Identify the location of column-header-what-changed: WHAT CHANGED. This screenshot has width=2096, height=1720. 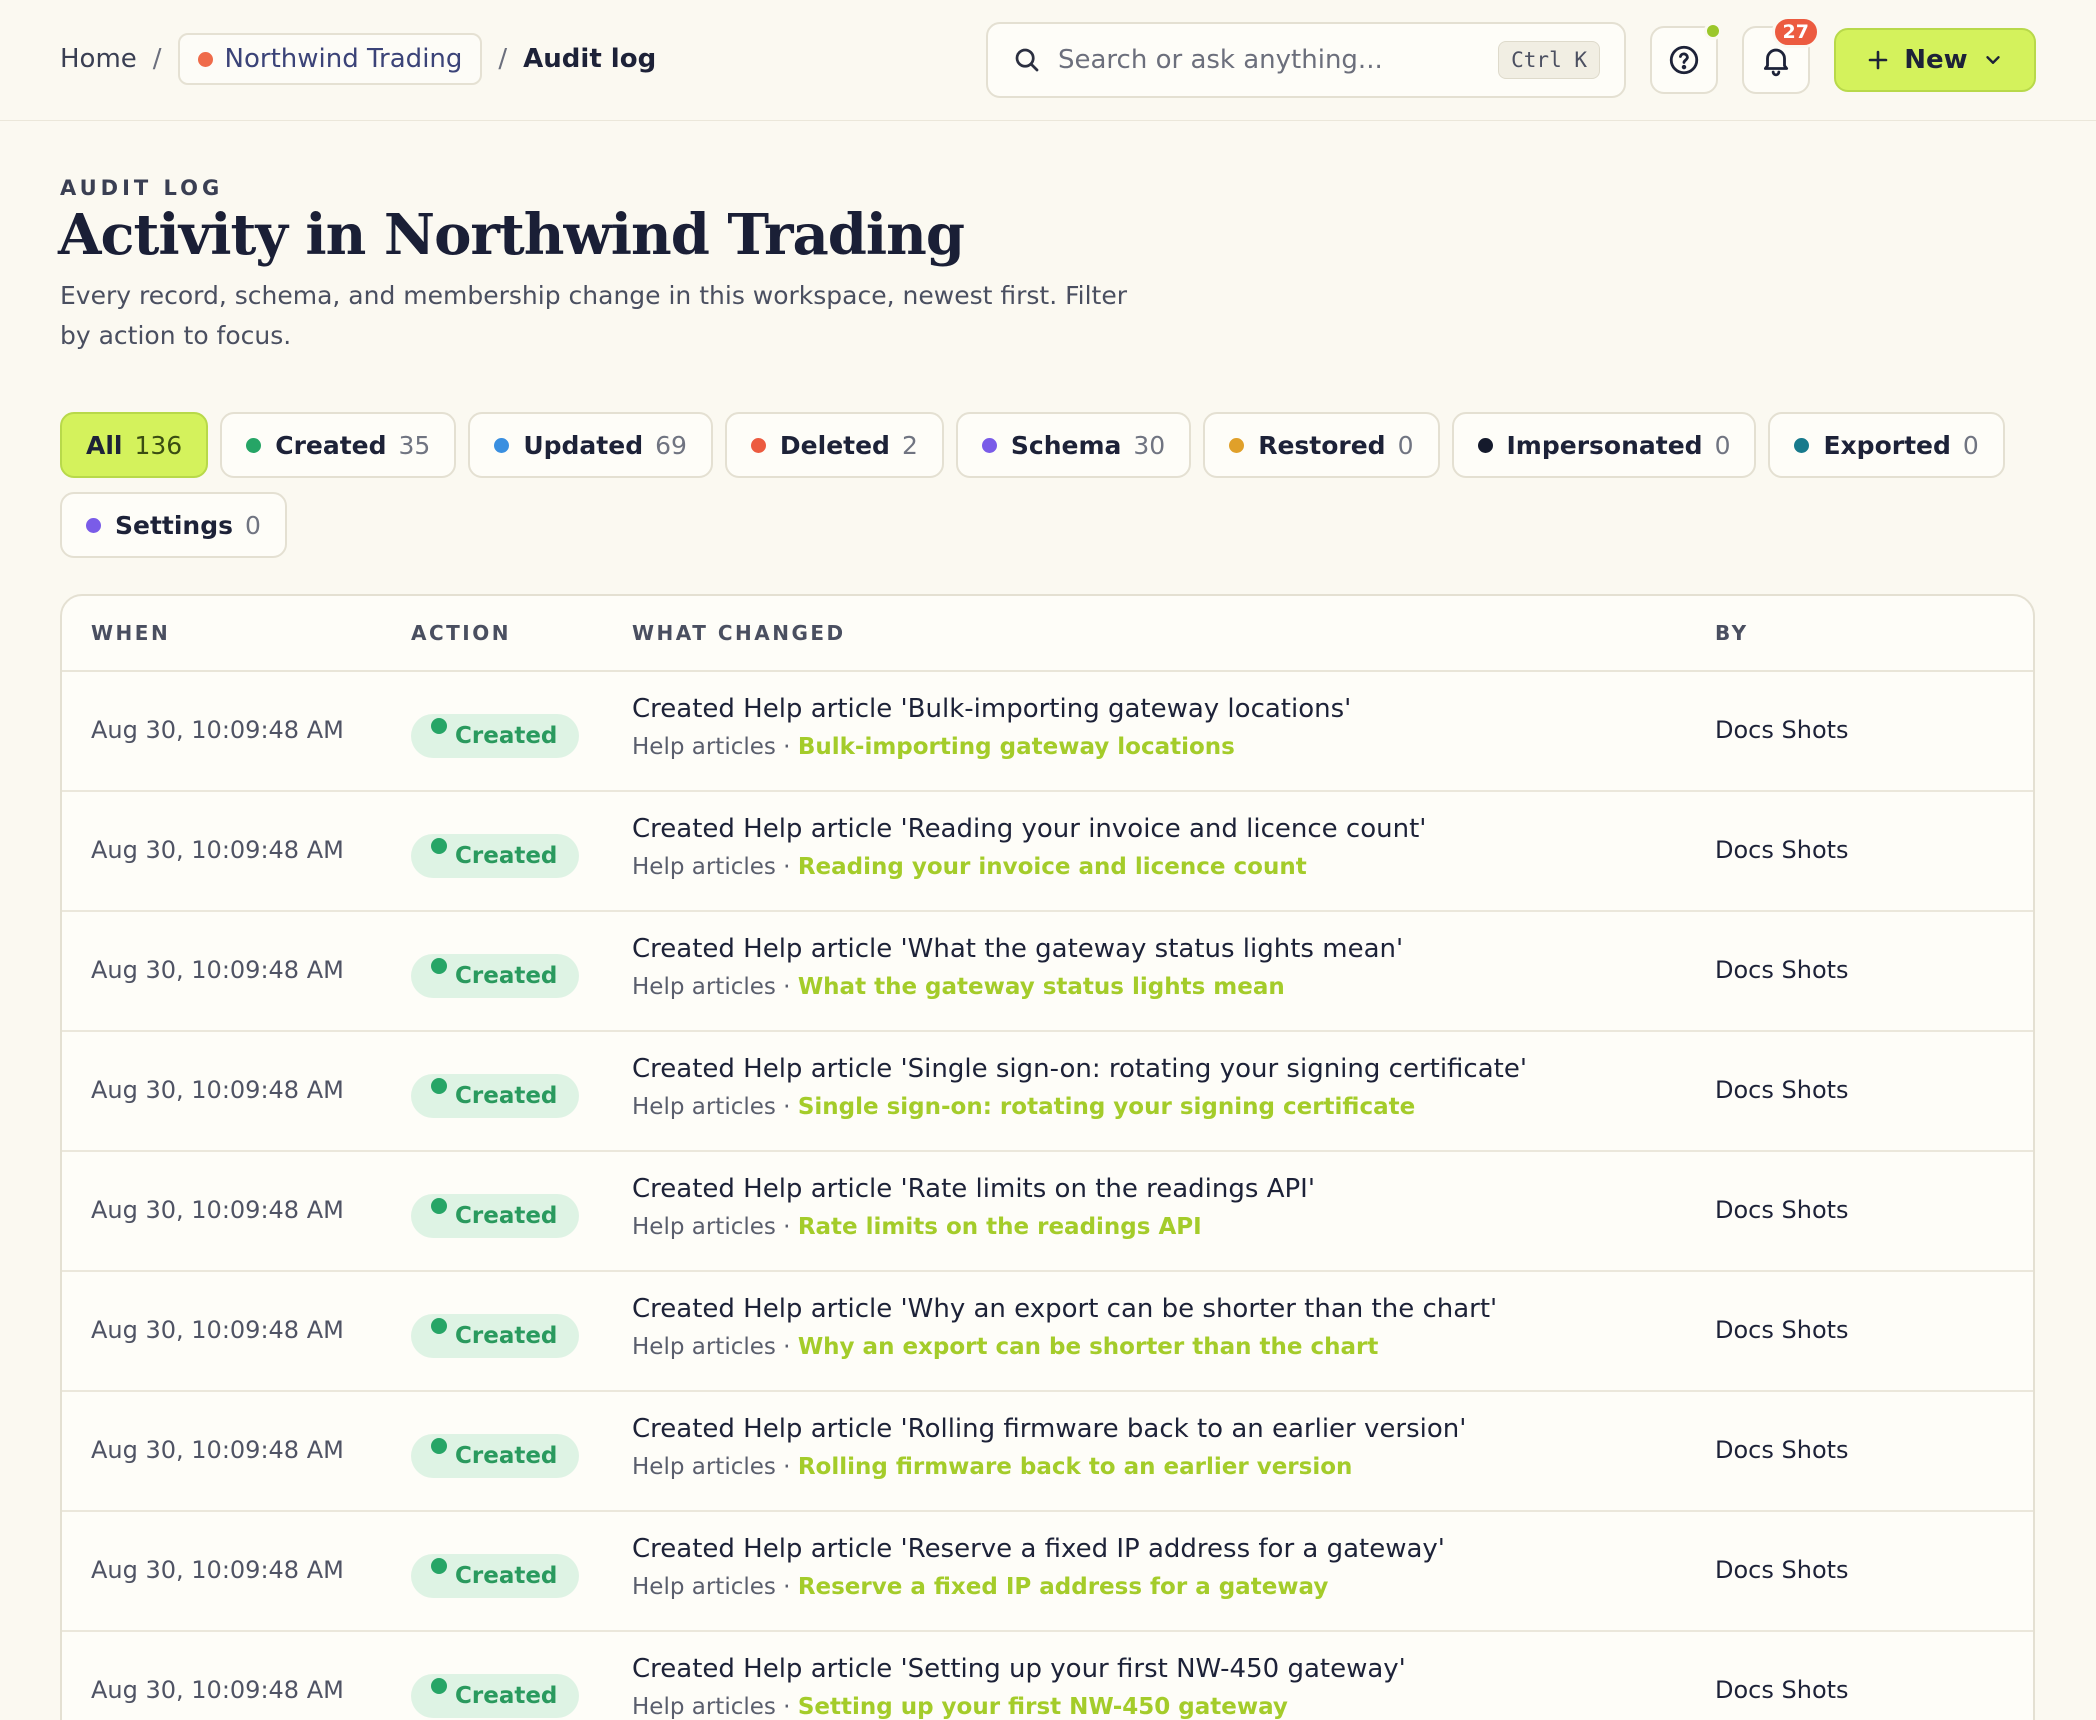
(739, 633).